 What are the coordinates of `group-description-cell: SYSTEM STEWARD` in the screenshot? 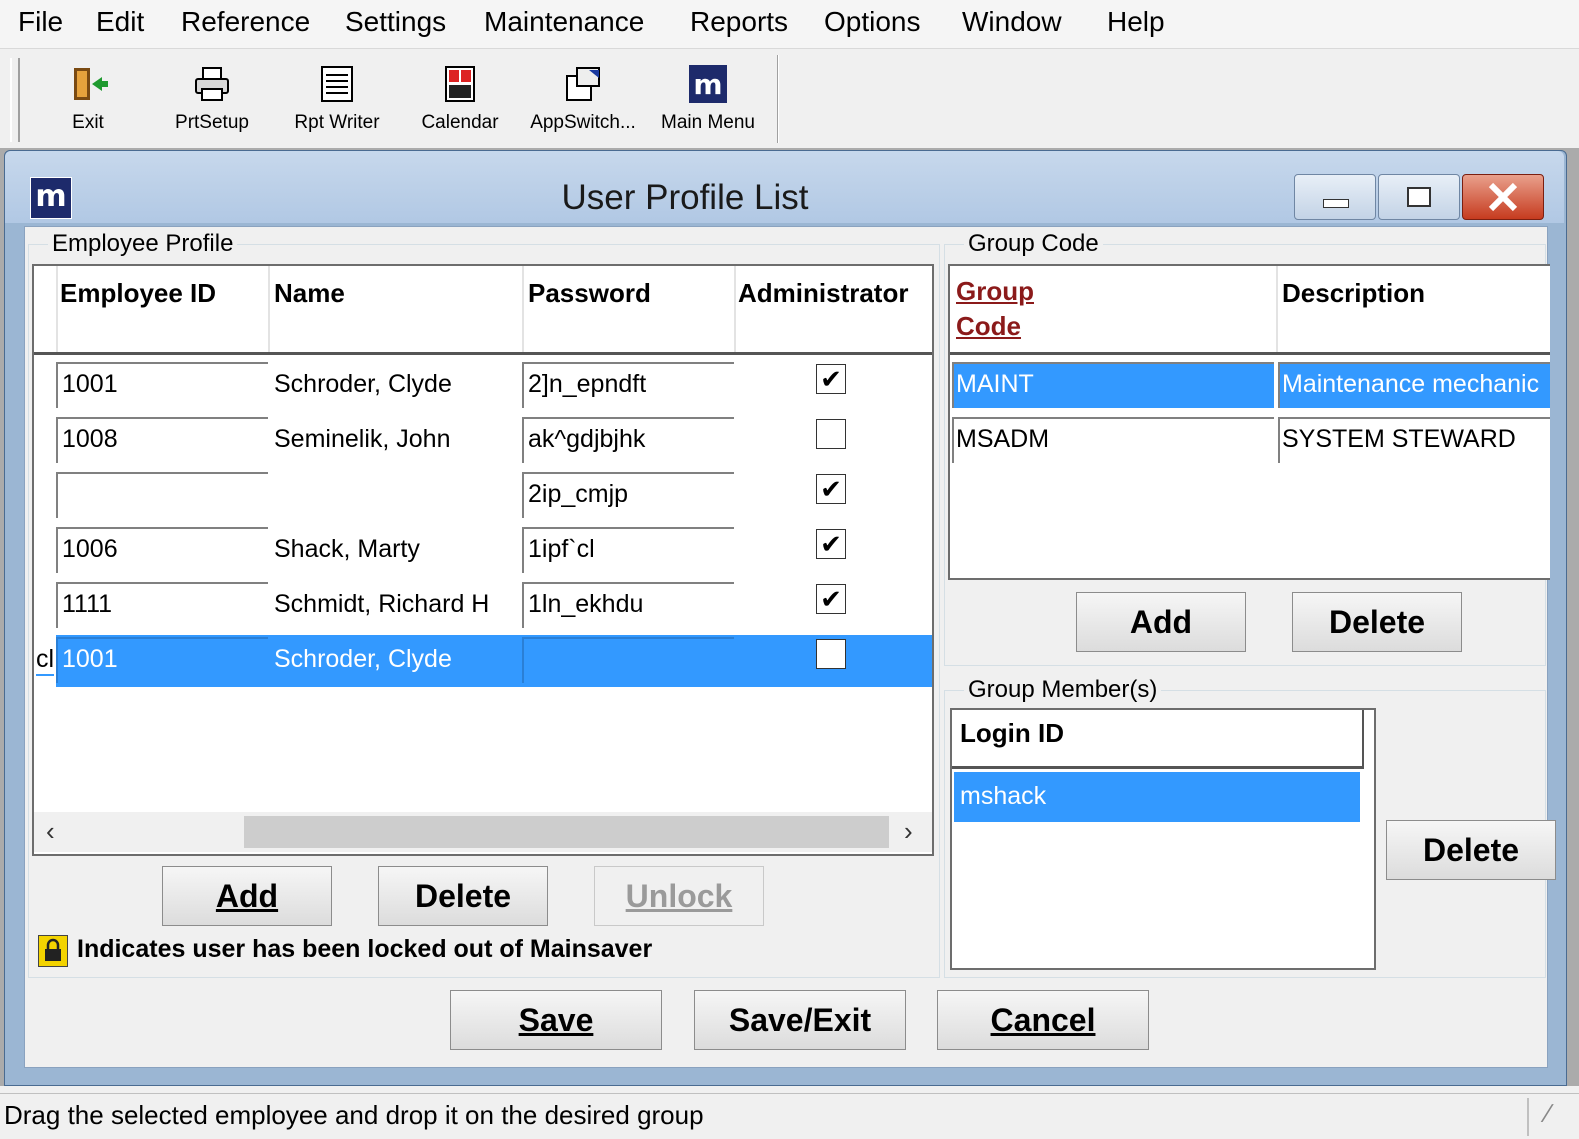 It's located at (1415, 439).